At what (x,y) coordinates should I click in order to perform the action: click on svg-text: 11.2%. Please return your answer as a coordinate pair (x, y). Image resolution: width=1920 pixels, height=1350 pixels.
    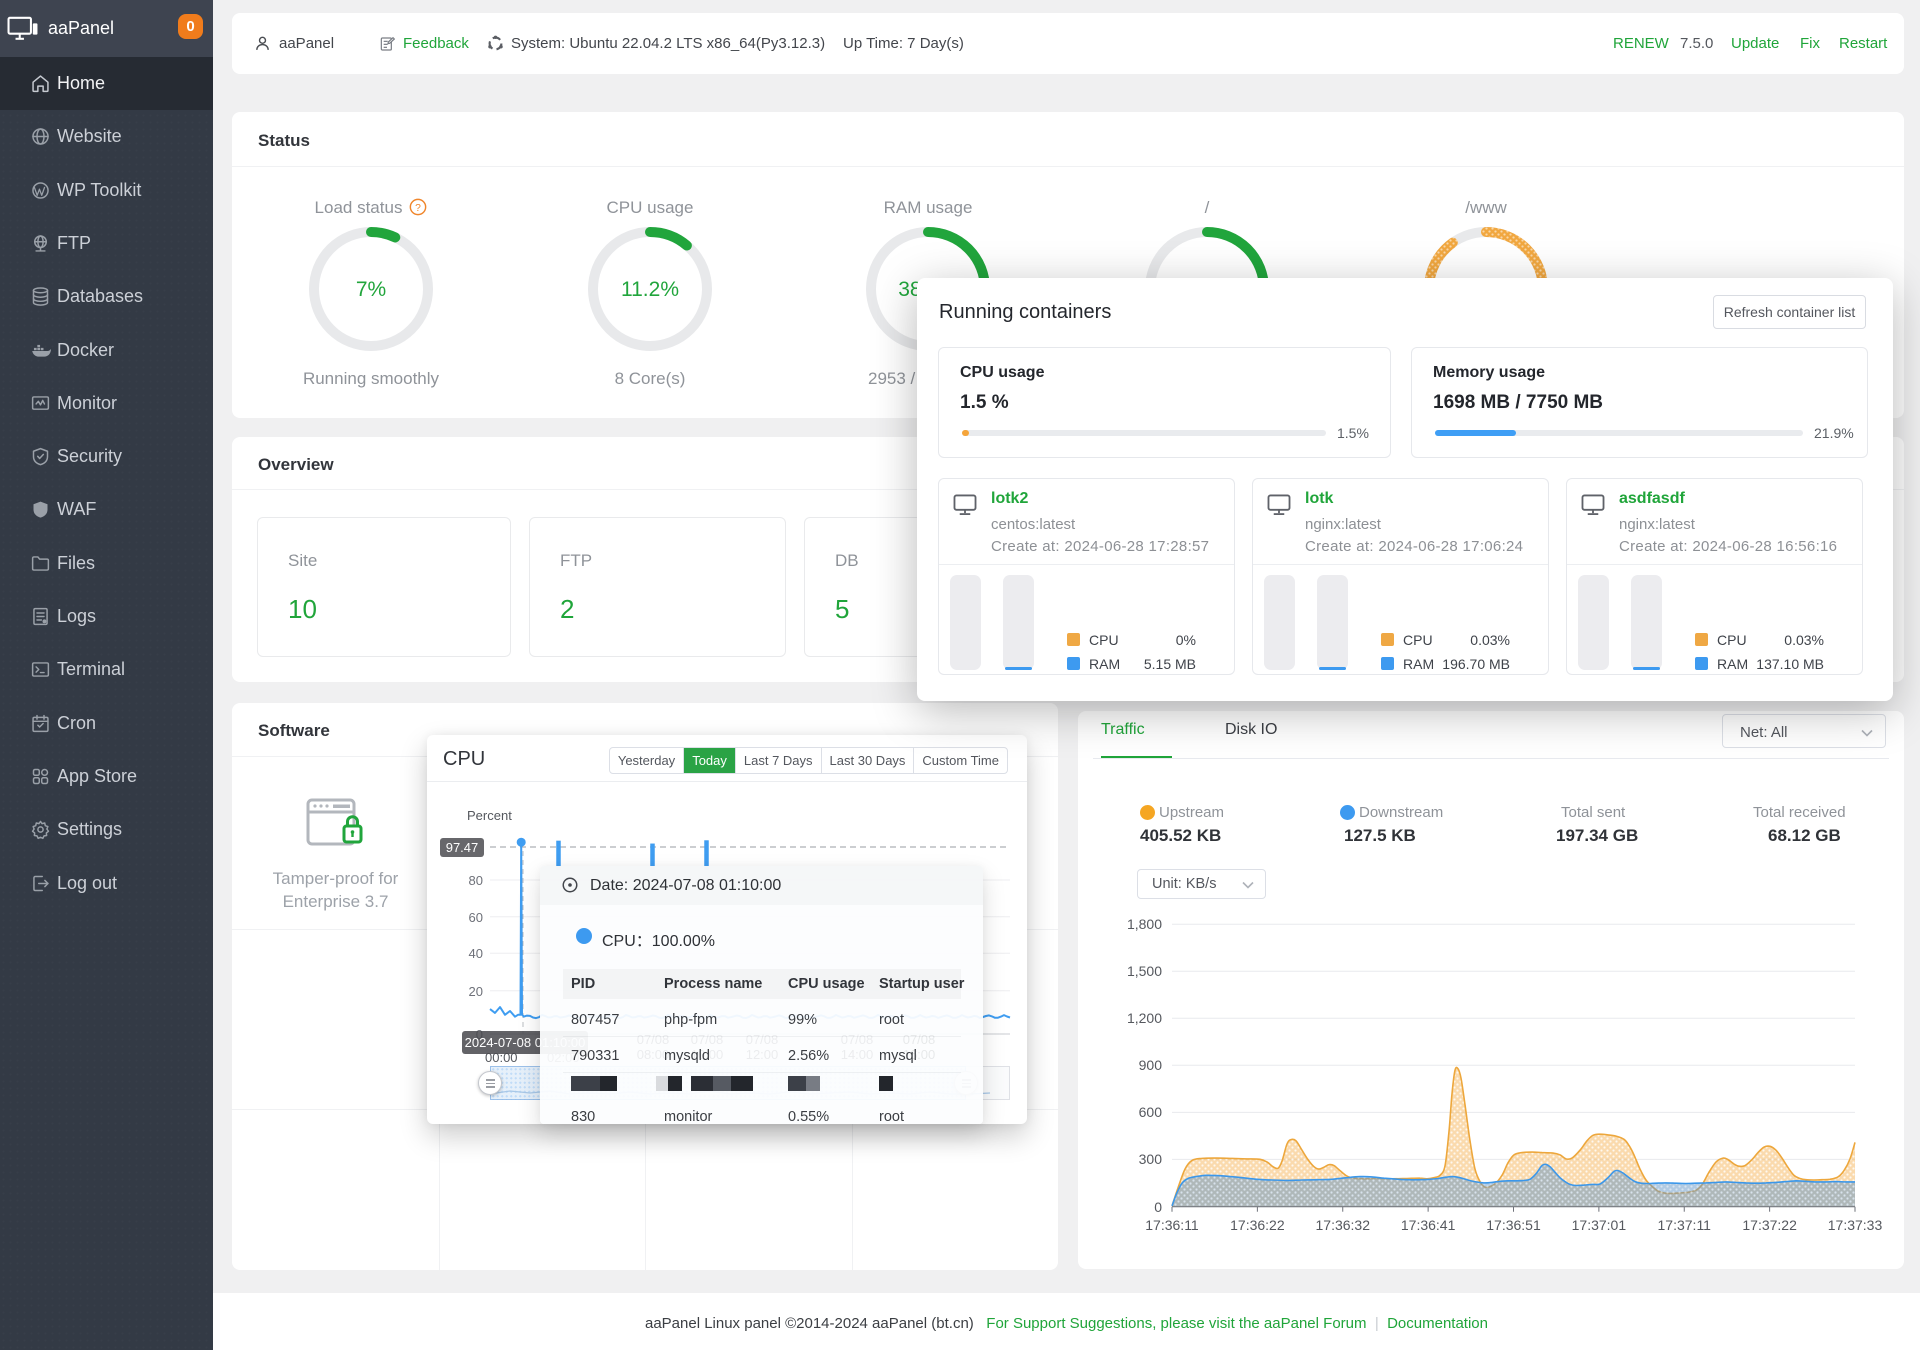
    Looking at the image, I should click on (650, 289).